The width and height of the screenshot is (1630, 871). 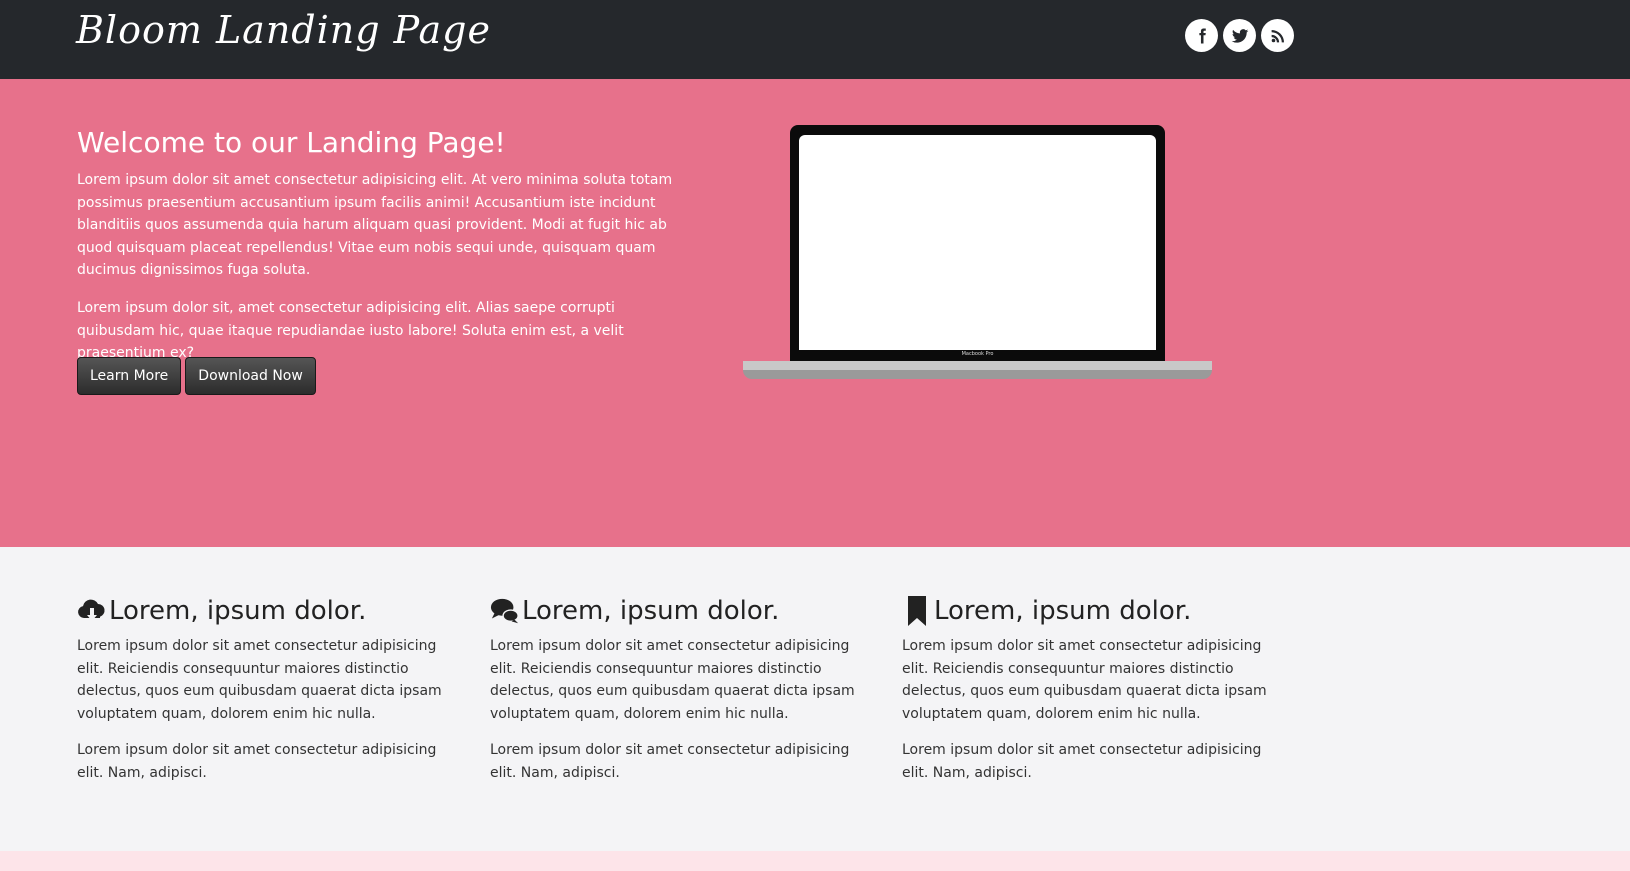 What do you see at coordinates (977, 374) in the screenshot?
I see `laptop-base-bottom` at bounding box center [977, 374].